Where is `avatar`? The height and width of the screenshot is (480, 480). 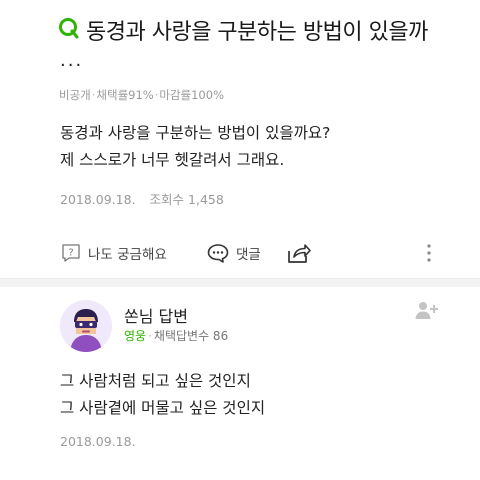
avatar is located at coordinates (86, 326).